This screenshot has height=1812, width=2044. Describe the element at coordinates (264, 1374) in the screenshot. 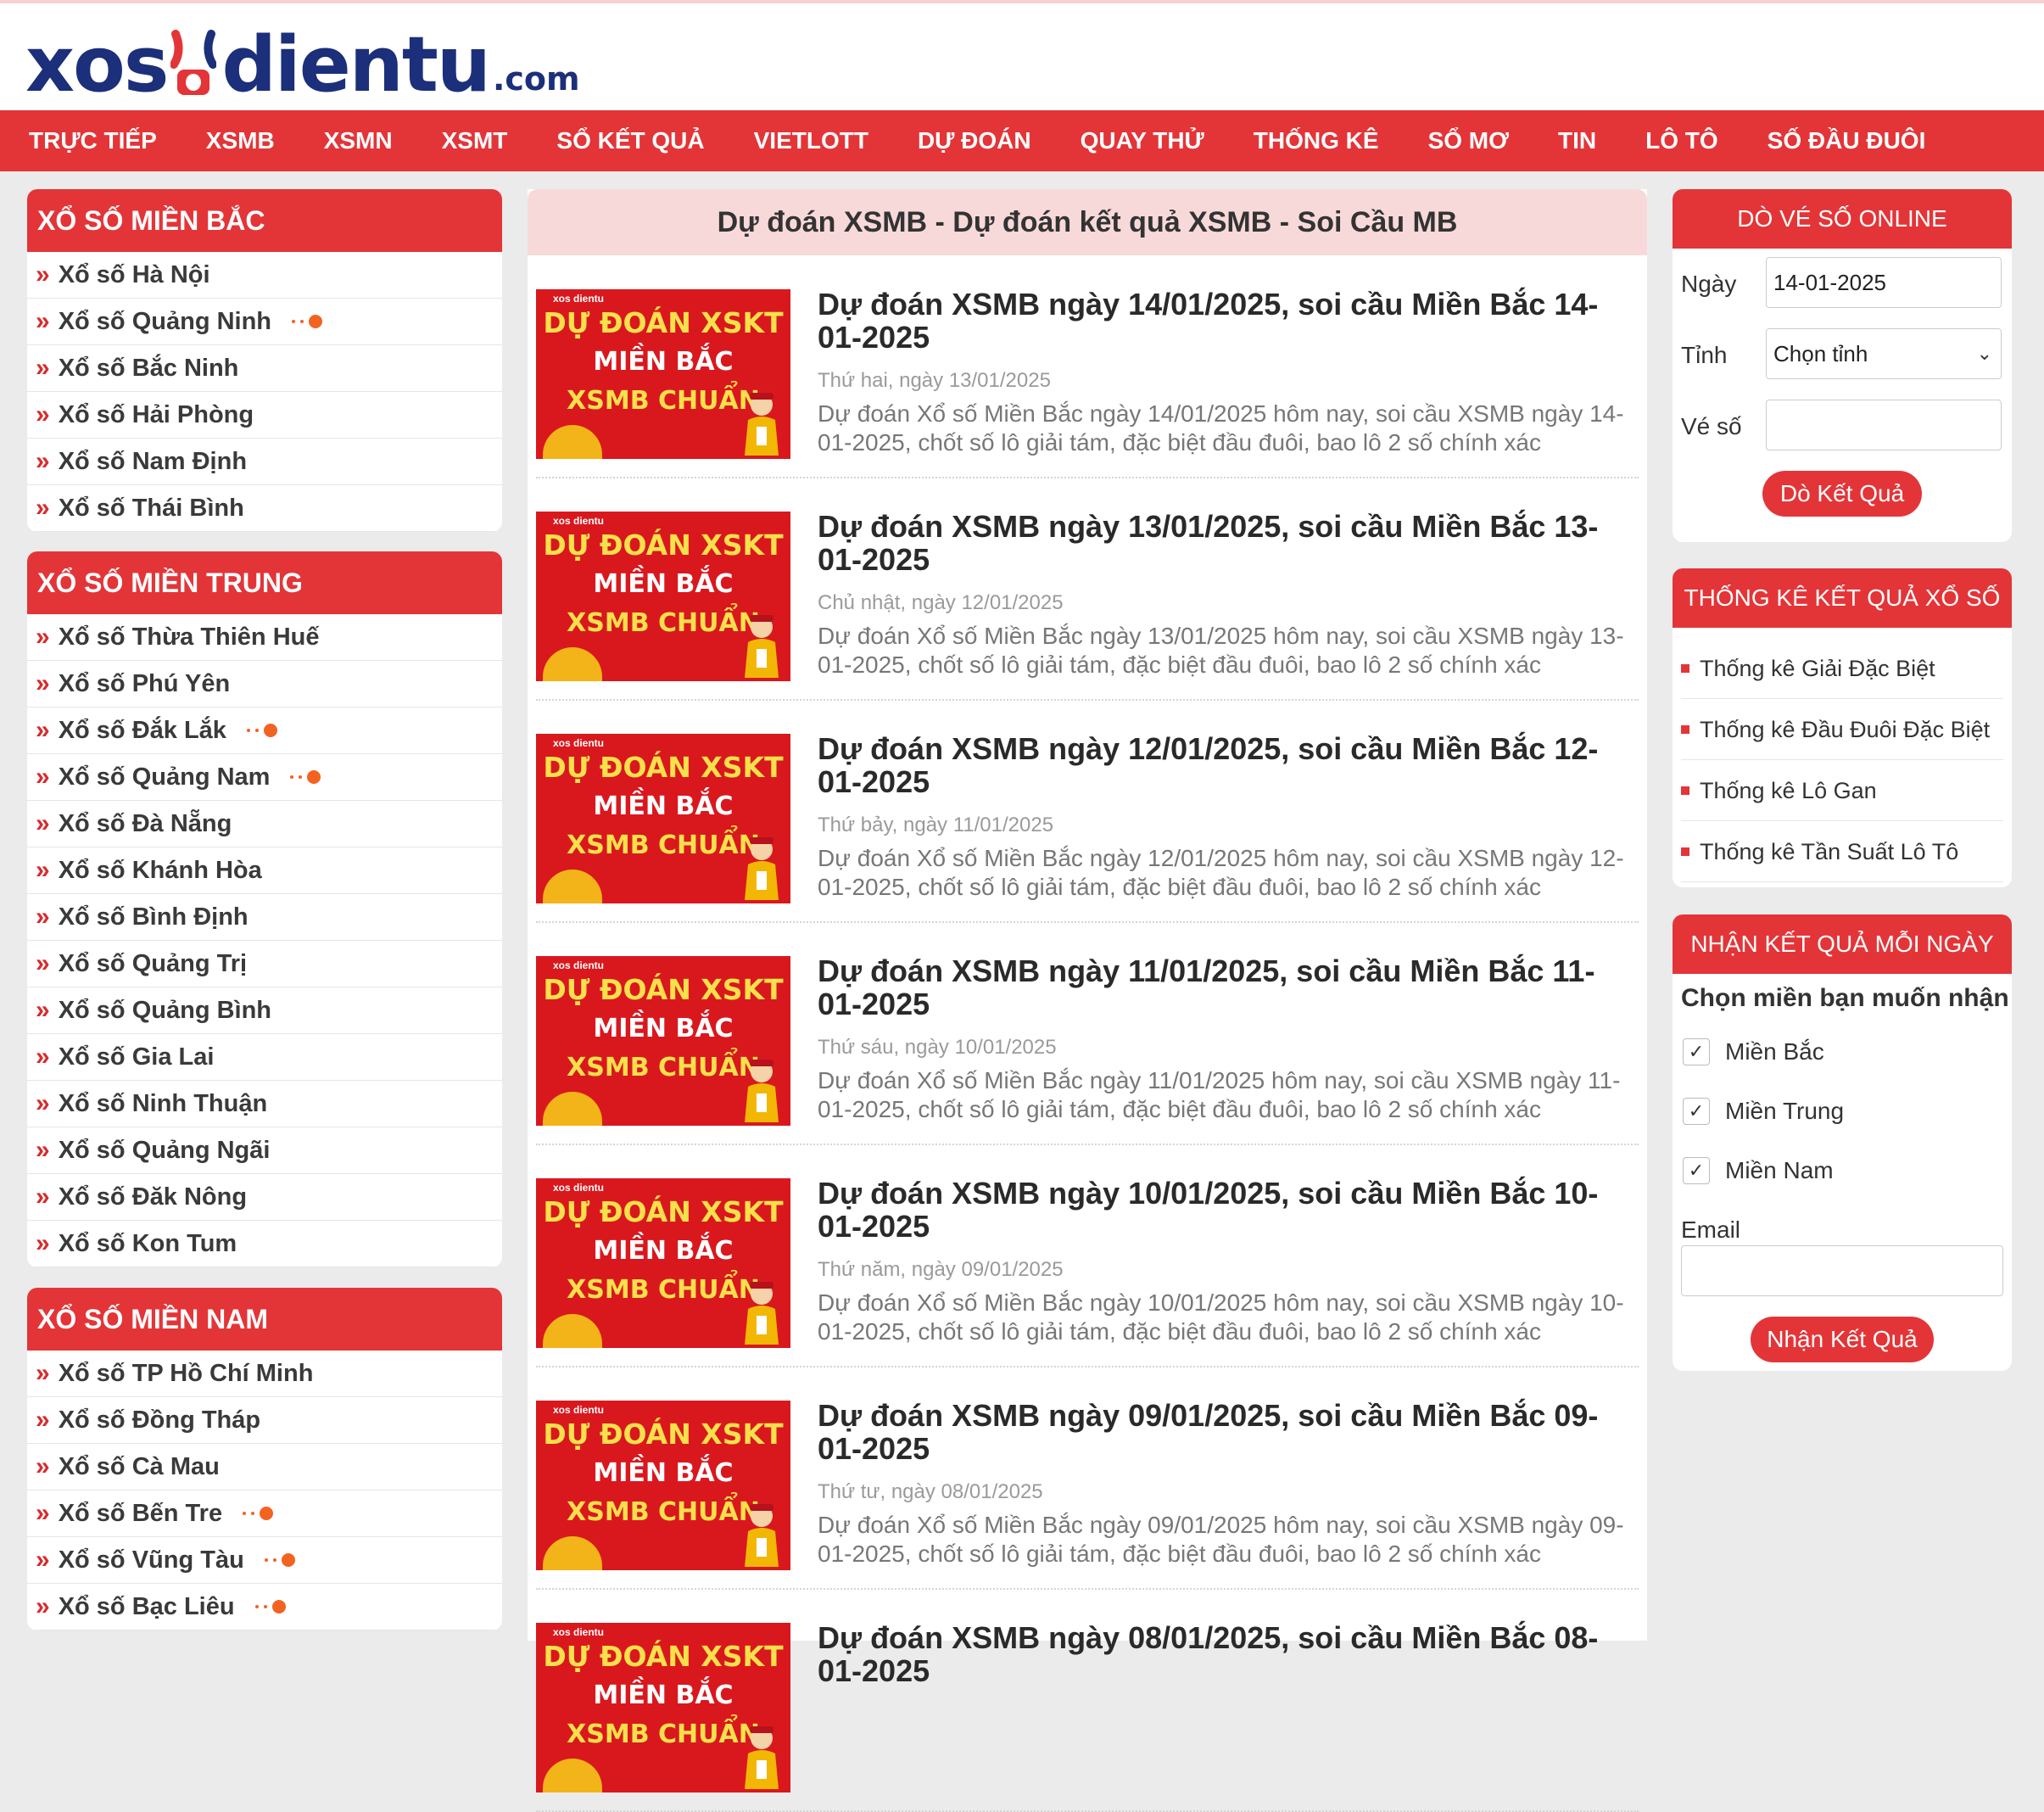

I see `province-link: » Xổ số TP Hồ Chí Minh` at that location.